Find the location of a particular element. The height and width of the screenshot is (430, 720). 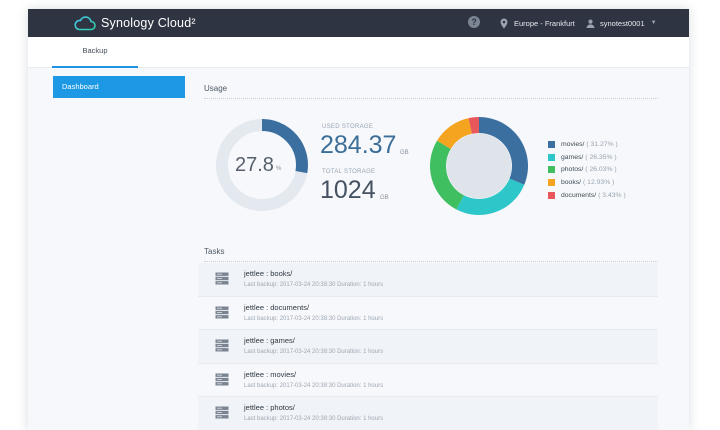

task-name: jettlee : books/ is located at coordinates (268, 273).